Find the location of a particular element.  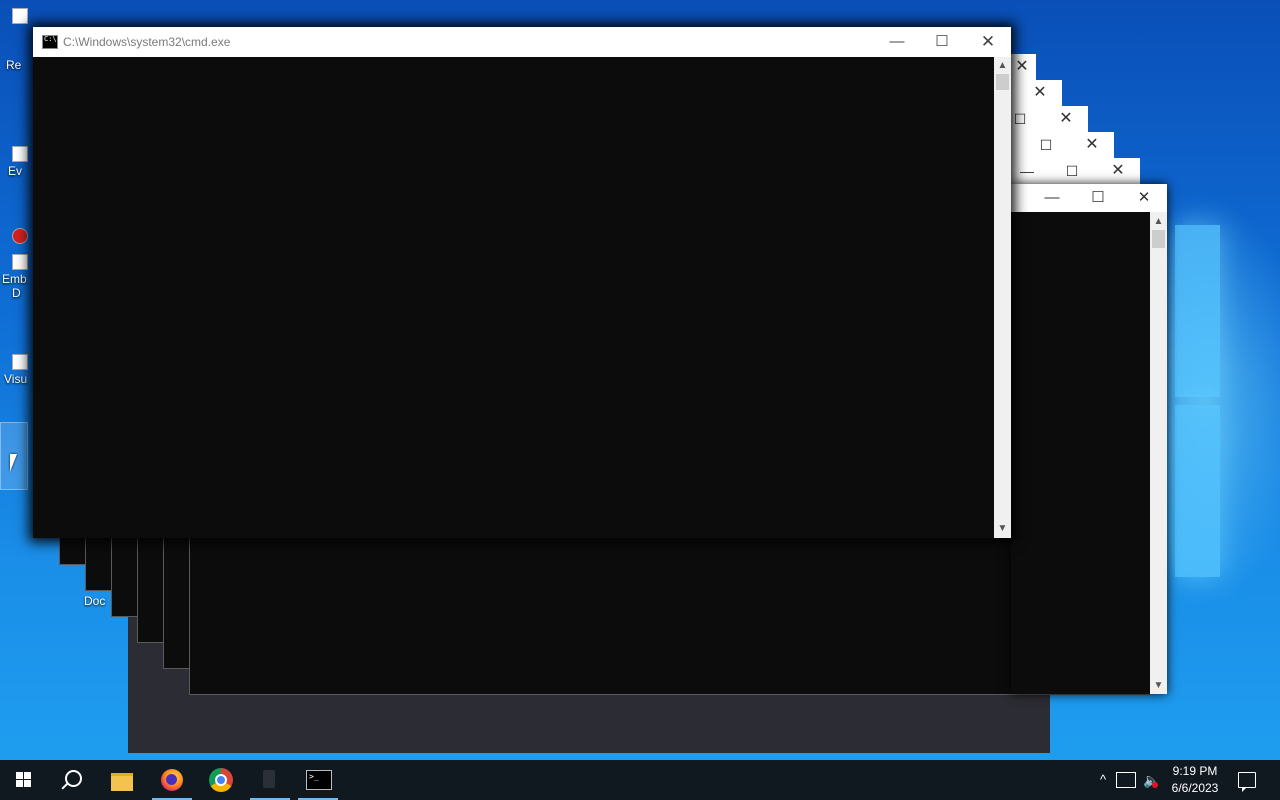

cascade-titlebar: — ☐ ✕ is located at coordinates (1075, 171).